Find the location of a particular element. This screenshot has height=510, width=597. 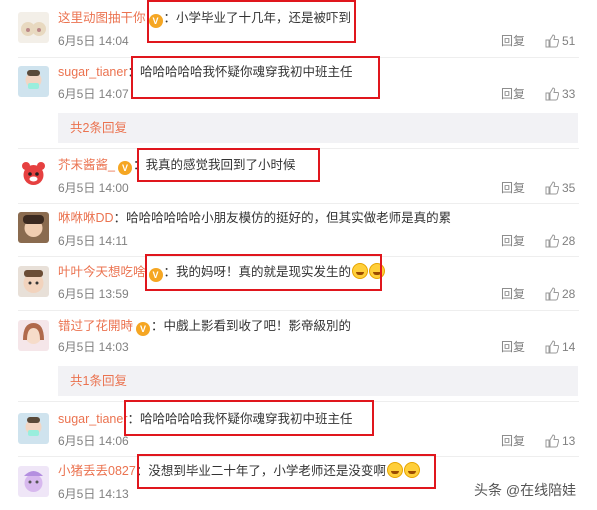

like-button: 35 is located at coordinates (560, 188).